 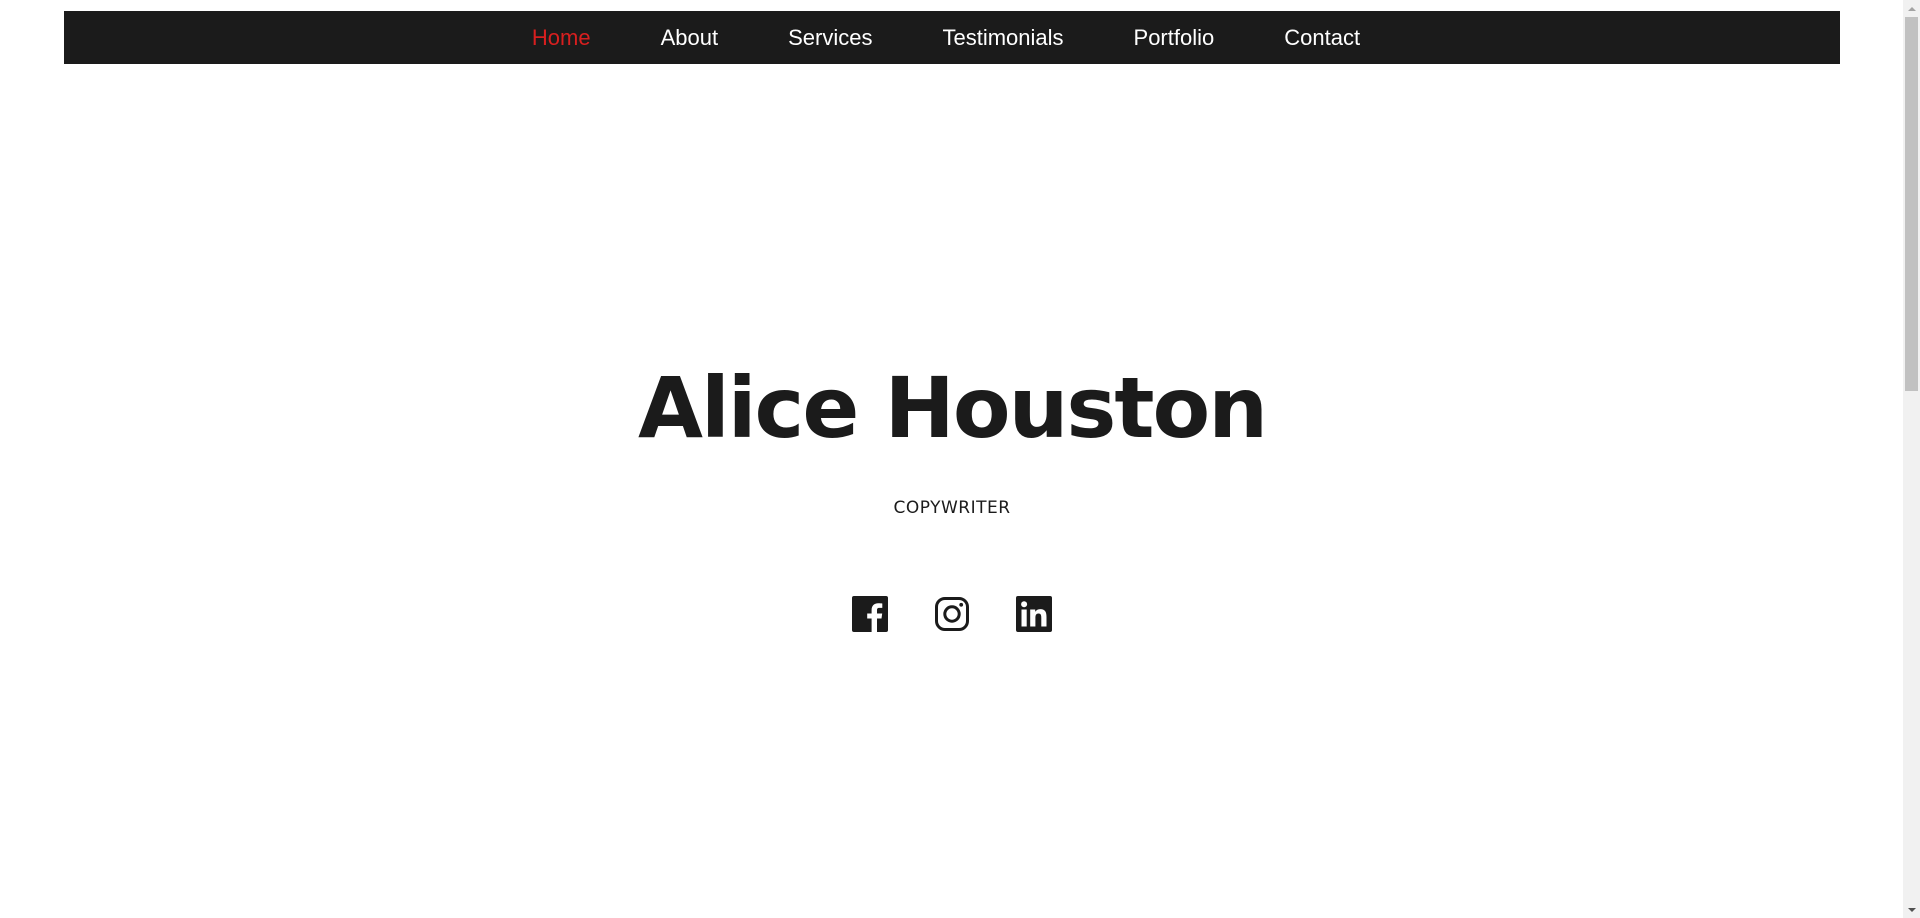 I want to click on facebook-icon, so click(x=870, y=614).